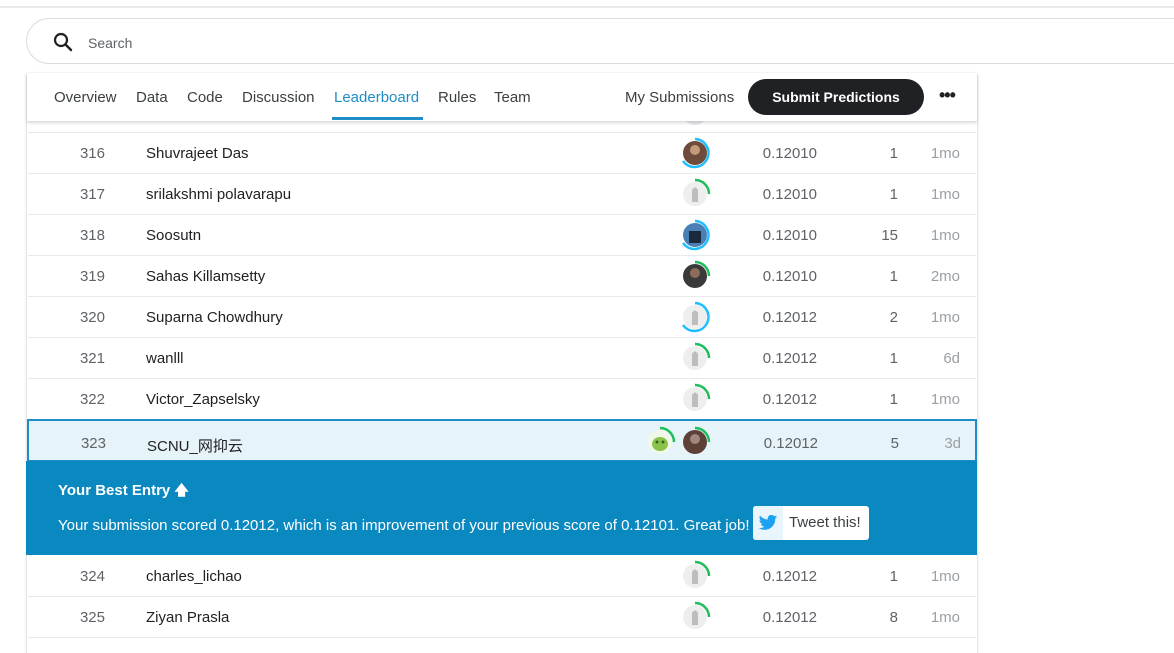 This screenshot has width=1174, height=653. Describe the element at coordinates (376, 97) in the screenshot. I see `tab-leaderboard: Leaderboard` at that location.